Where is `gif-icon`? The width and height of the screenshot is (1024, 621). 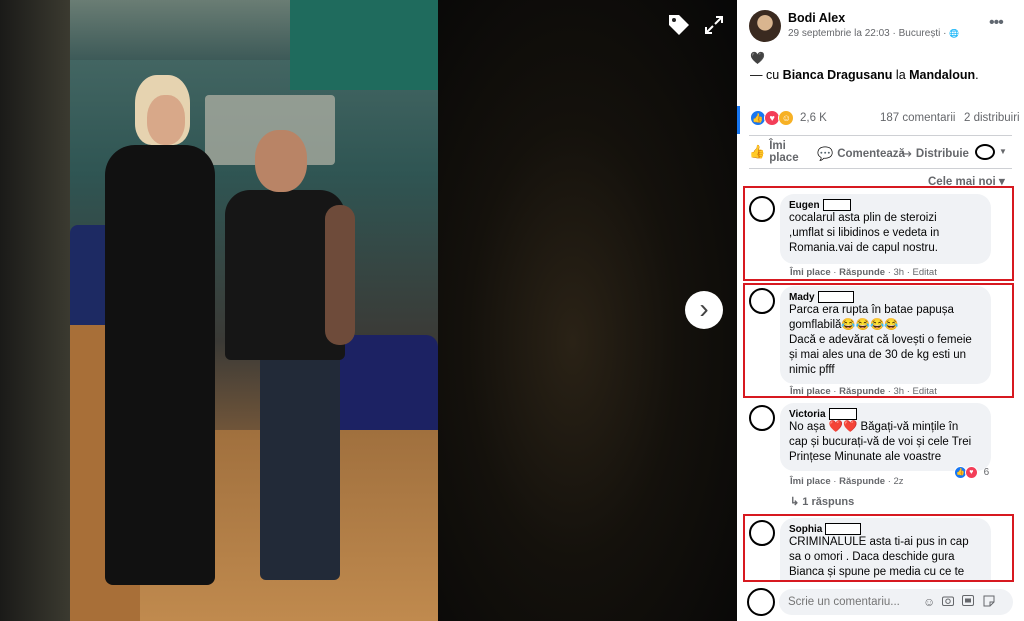 gif-icon is located at coordinates (968, 602).